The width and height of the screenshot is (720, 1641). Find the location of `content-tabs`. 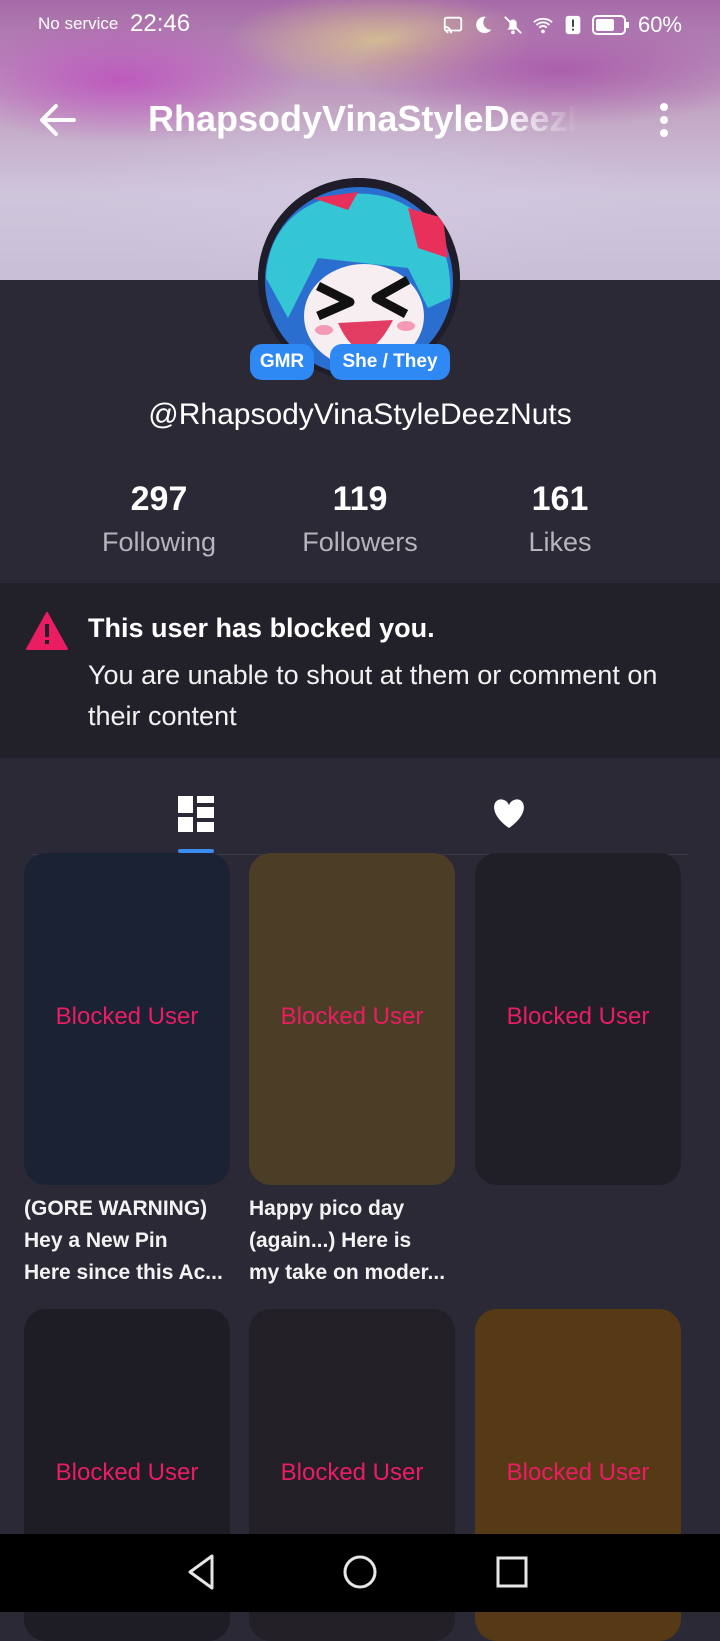

content-tabs is located at coordinates (360, 817).